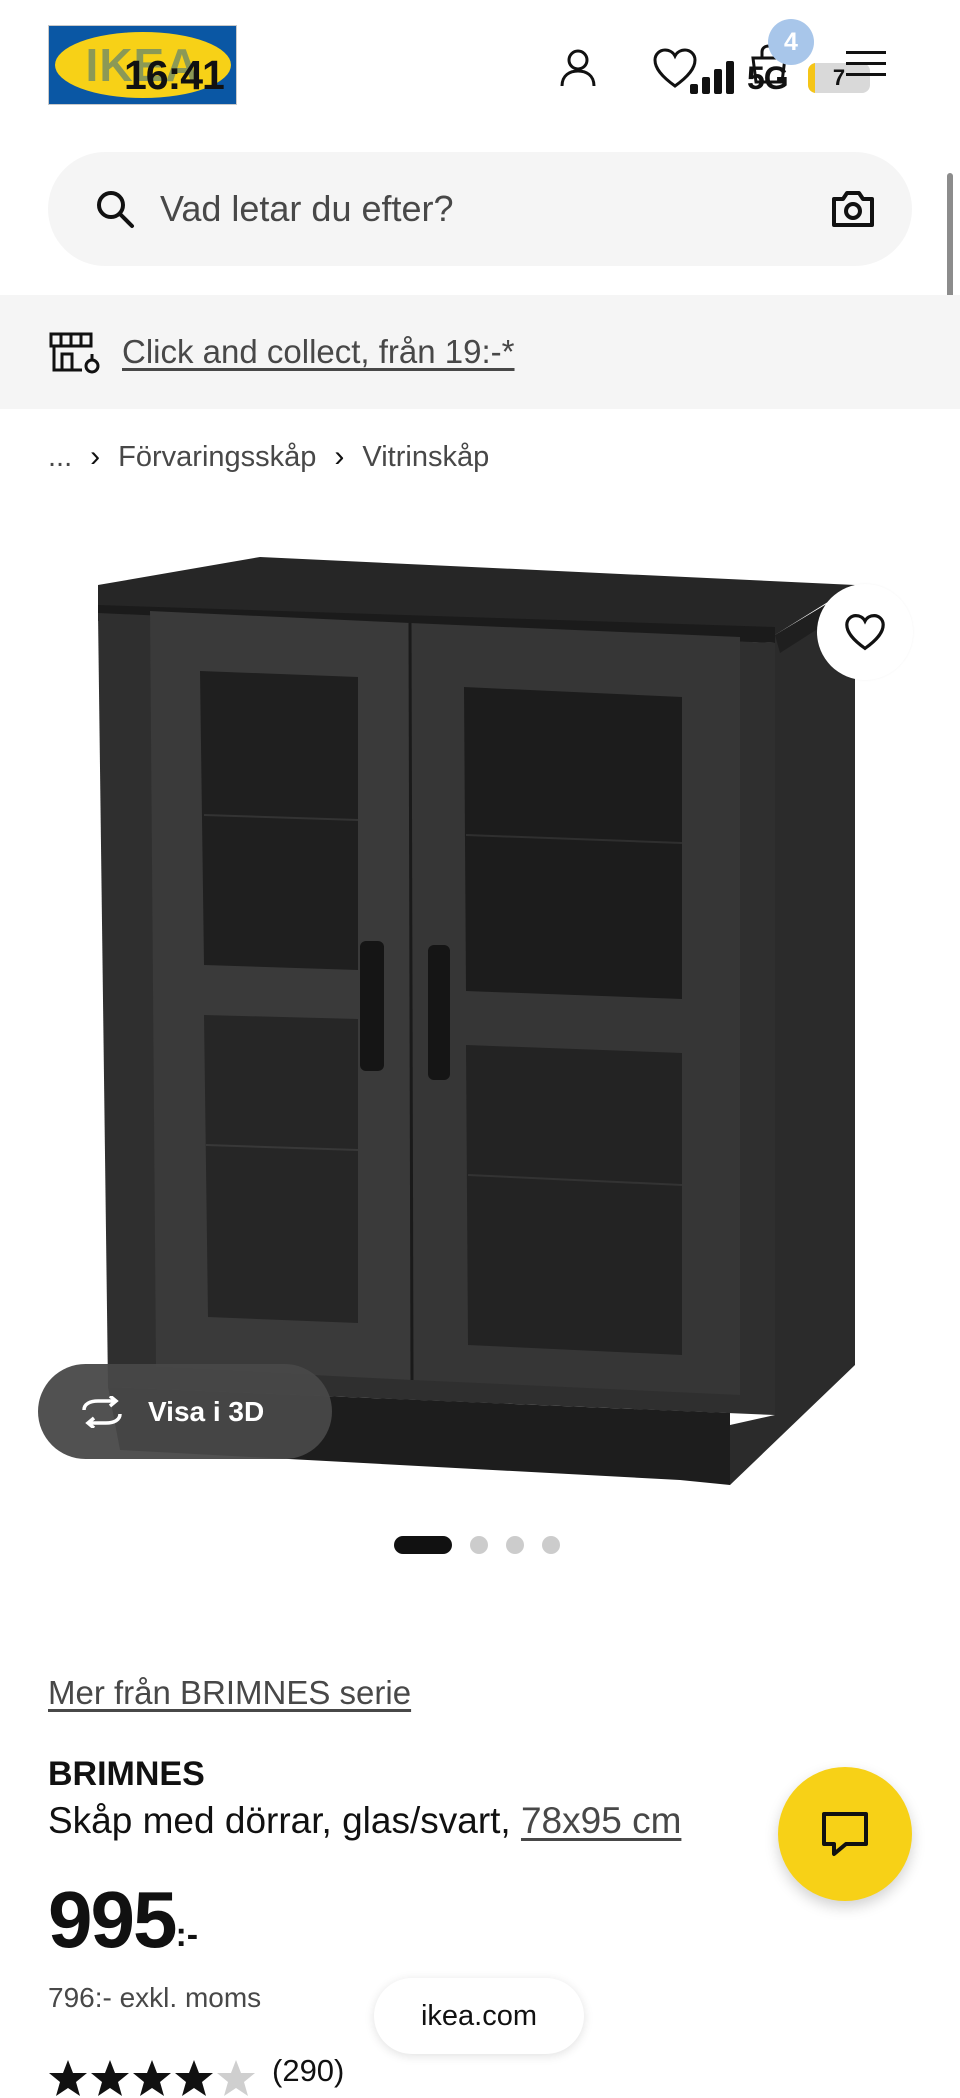 Image resolution: width=960 pixels, height=2098 pixels. I want to click on view-in-3d-label: Visa i 3D, so click(206, 1411).